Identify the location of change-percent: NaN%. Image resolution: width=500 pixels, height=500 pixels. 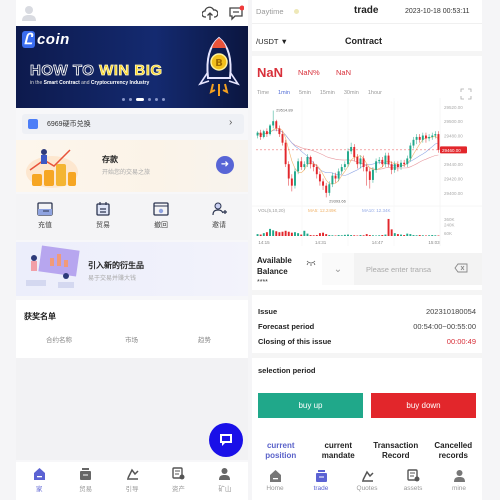
(309, 72).